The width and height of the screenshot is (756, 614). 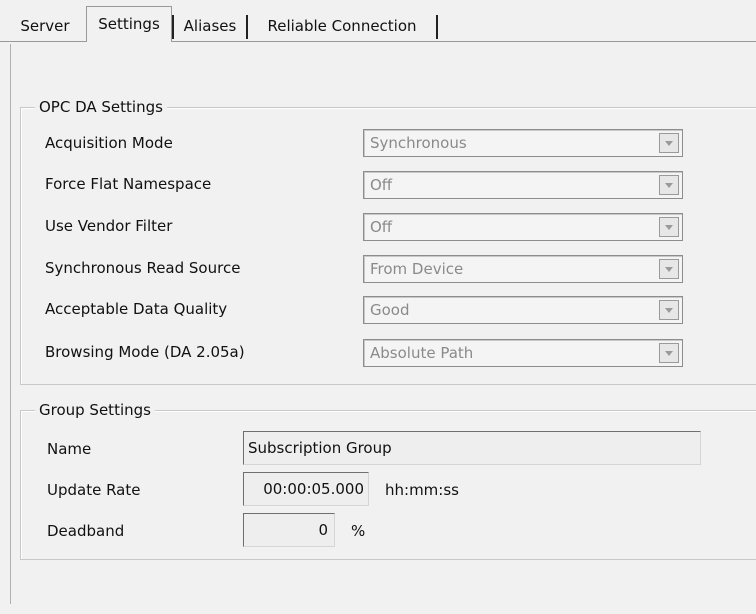 What do you see at coordinates (210, 26) in the screenshot?
I see `tab-aliases: Aliases` at bounding box center [210, 26].